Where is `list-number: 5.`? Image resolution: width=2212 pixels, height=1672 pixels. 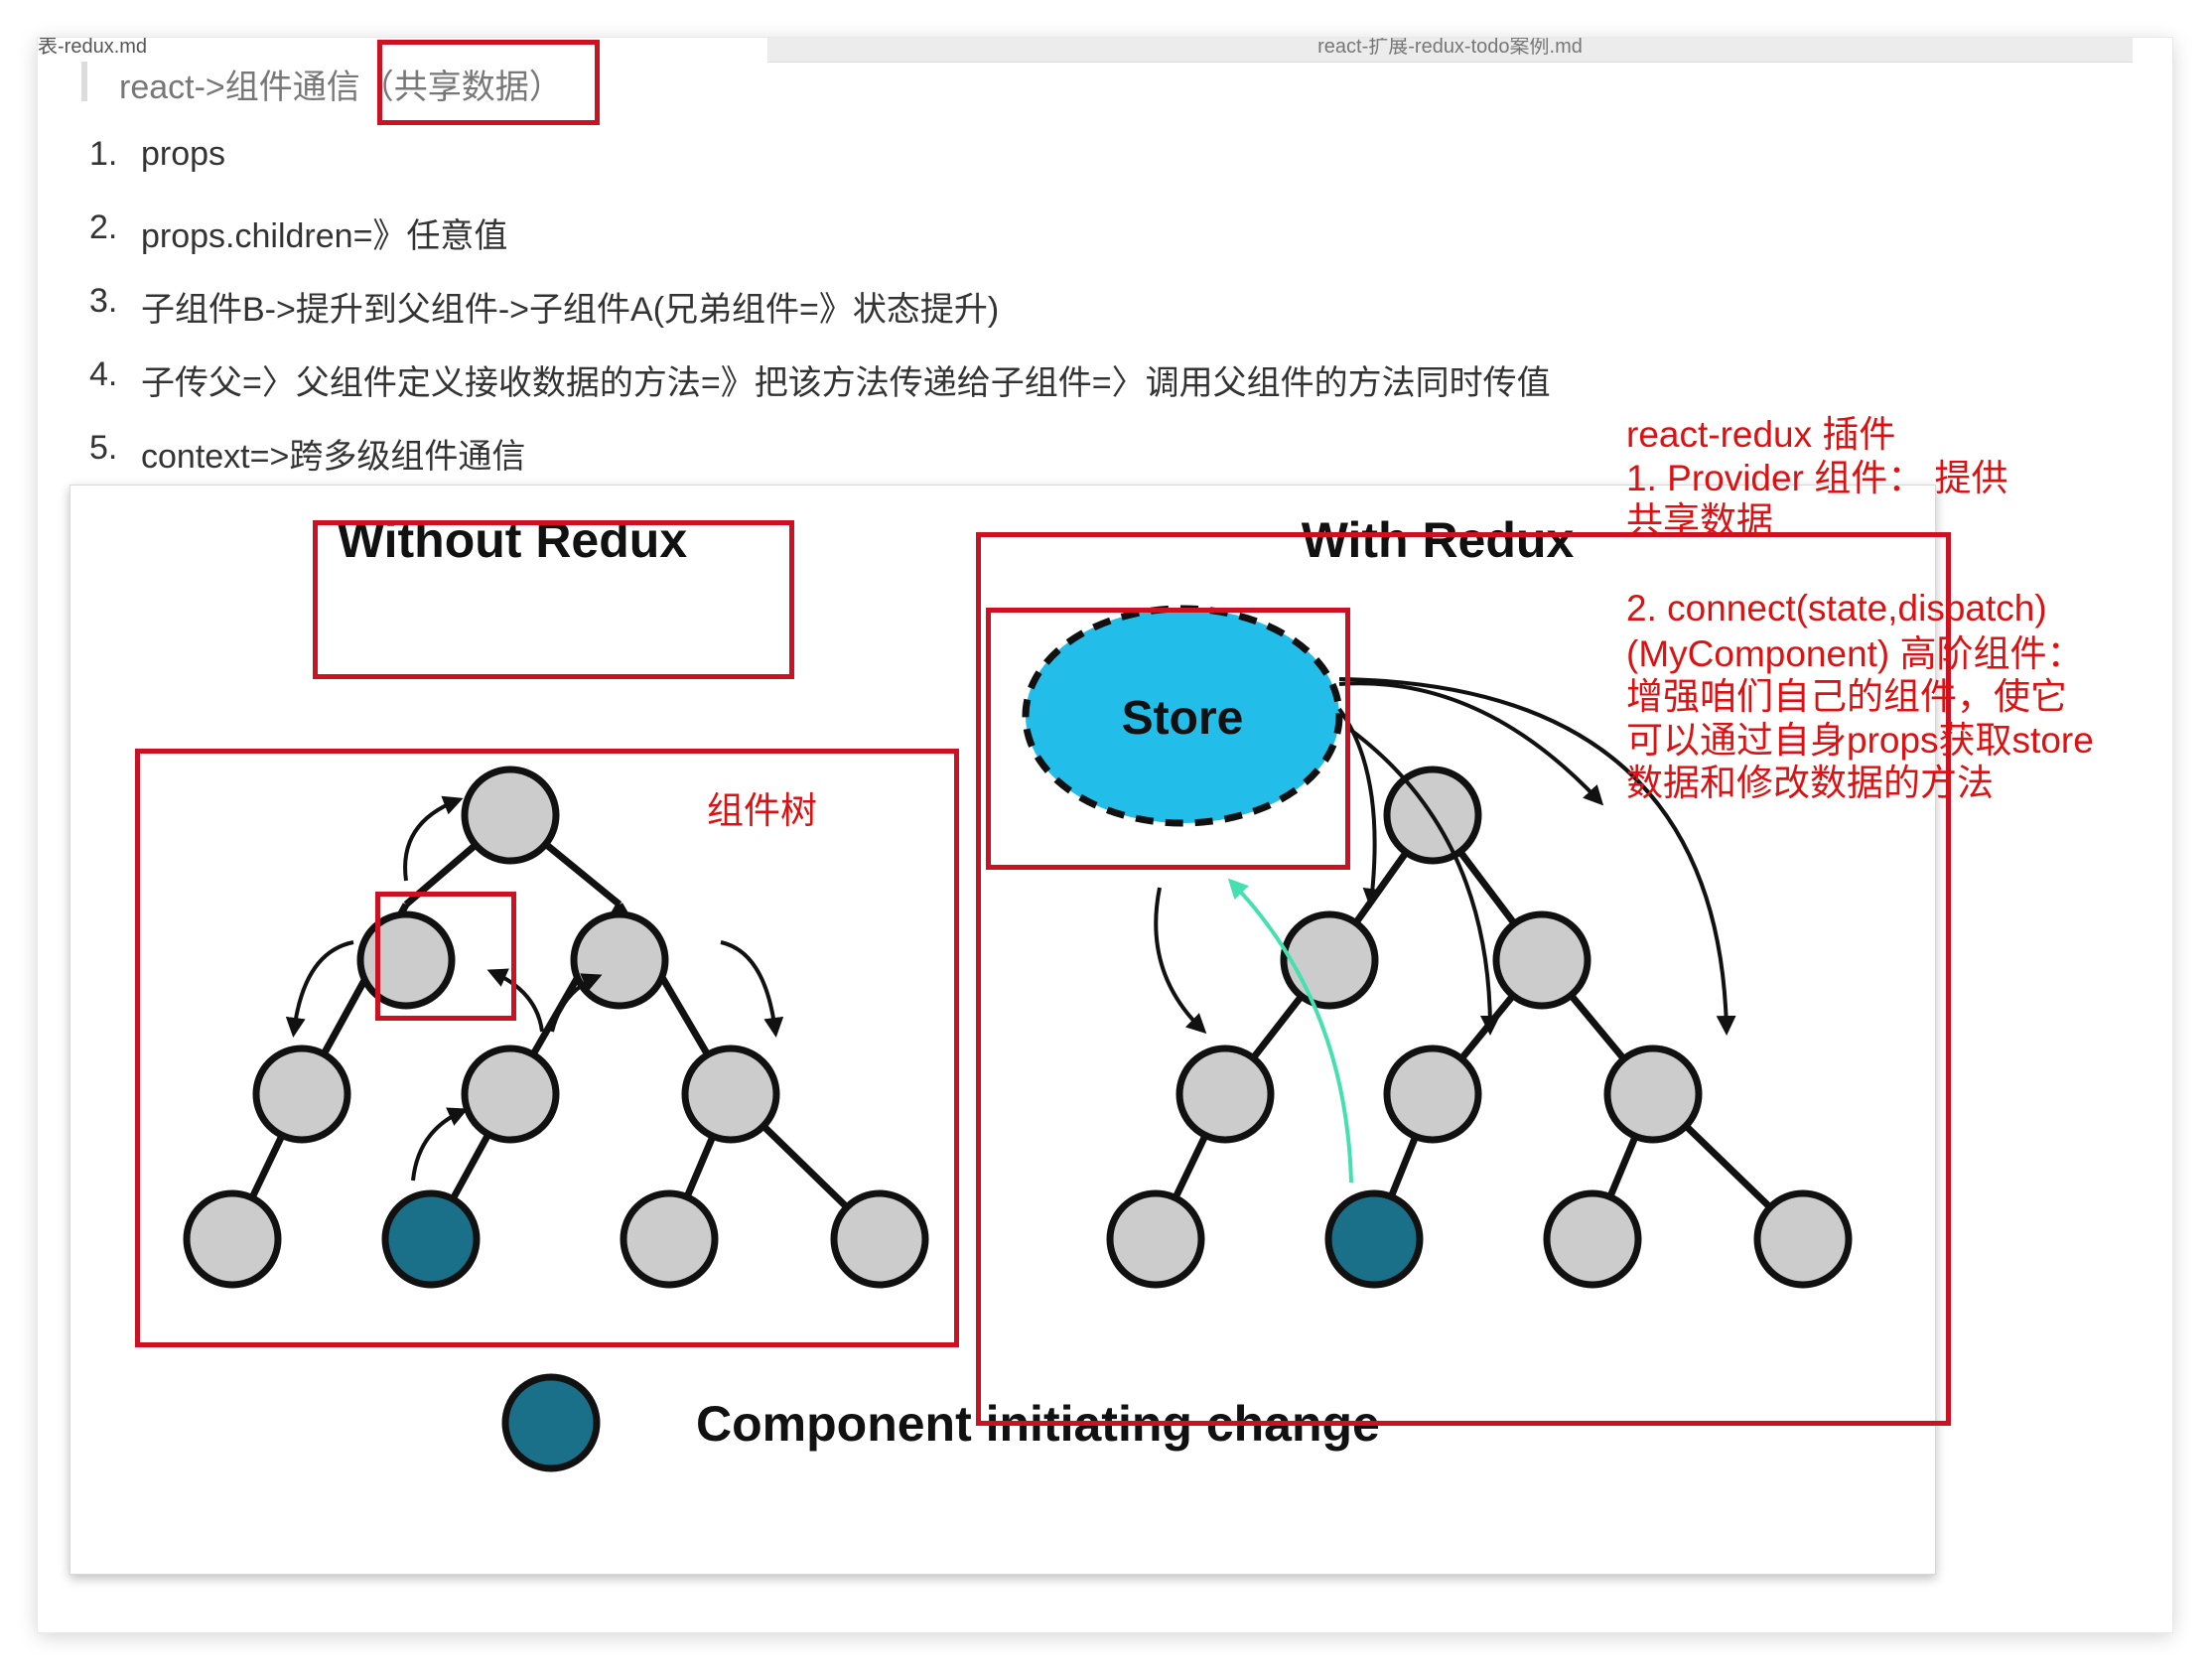 list-number: 5. is located at coordinates (103, 448).